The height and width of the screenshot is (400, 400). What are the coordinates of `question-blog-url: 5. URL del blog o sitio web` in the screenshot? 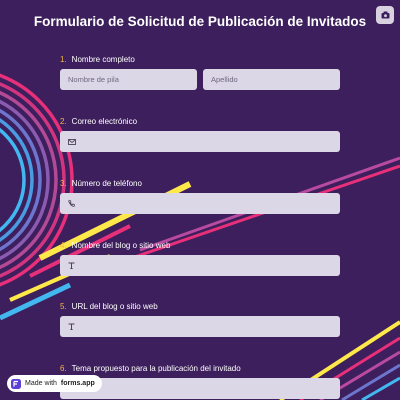 It's located at (200, 318).